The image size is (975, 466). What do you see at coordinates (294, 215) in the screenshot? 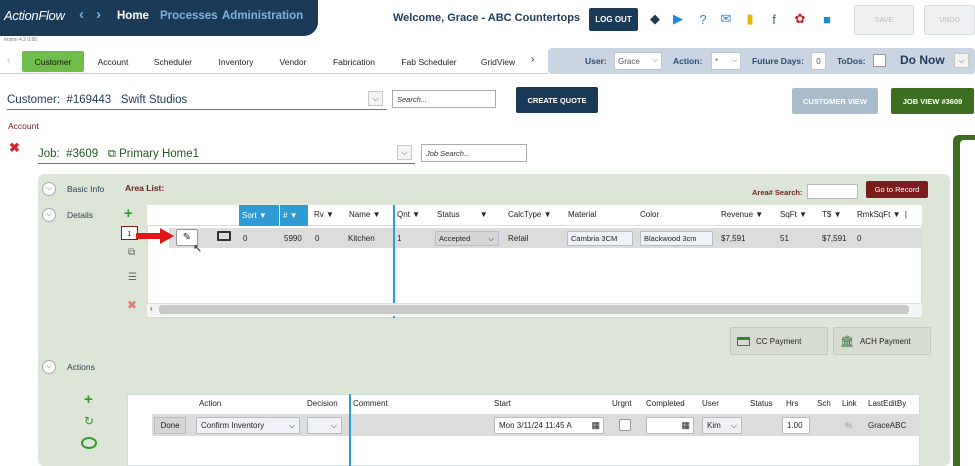
I see `col-number: # ▼` at bounding box center [294, 215].